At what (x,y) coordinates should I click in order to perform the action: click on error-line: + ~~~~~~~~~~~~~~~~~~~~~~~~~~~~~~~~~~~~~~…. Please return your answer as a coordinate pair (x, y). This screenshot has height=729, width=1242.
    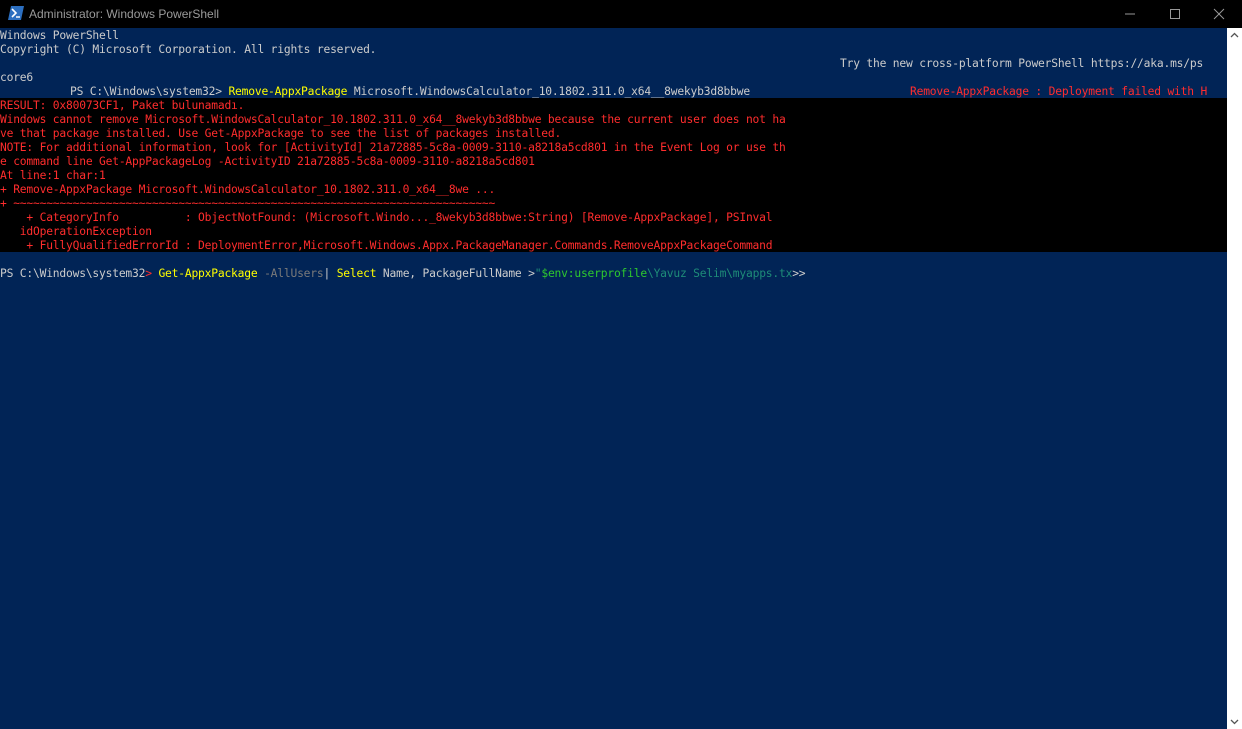
    Looking at the image, I should click on (248, 203).